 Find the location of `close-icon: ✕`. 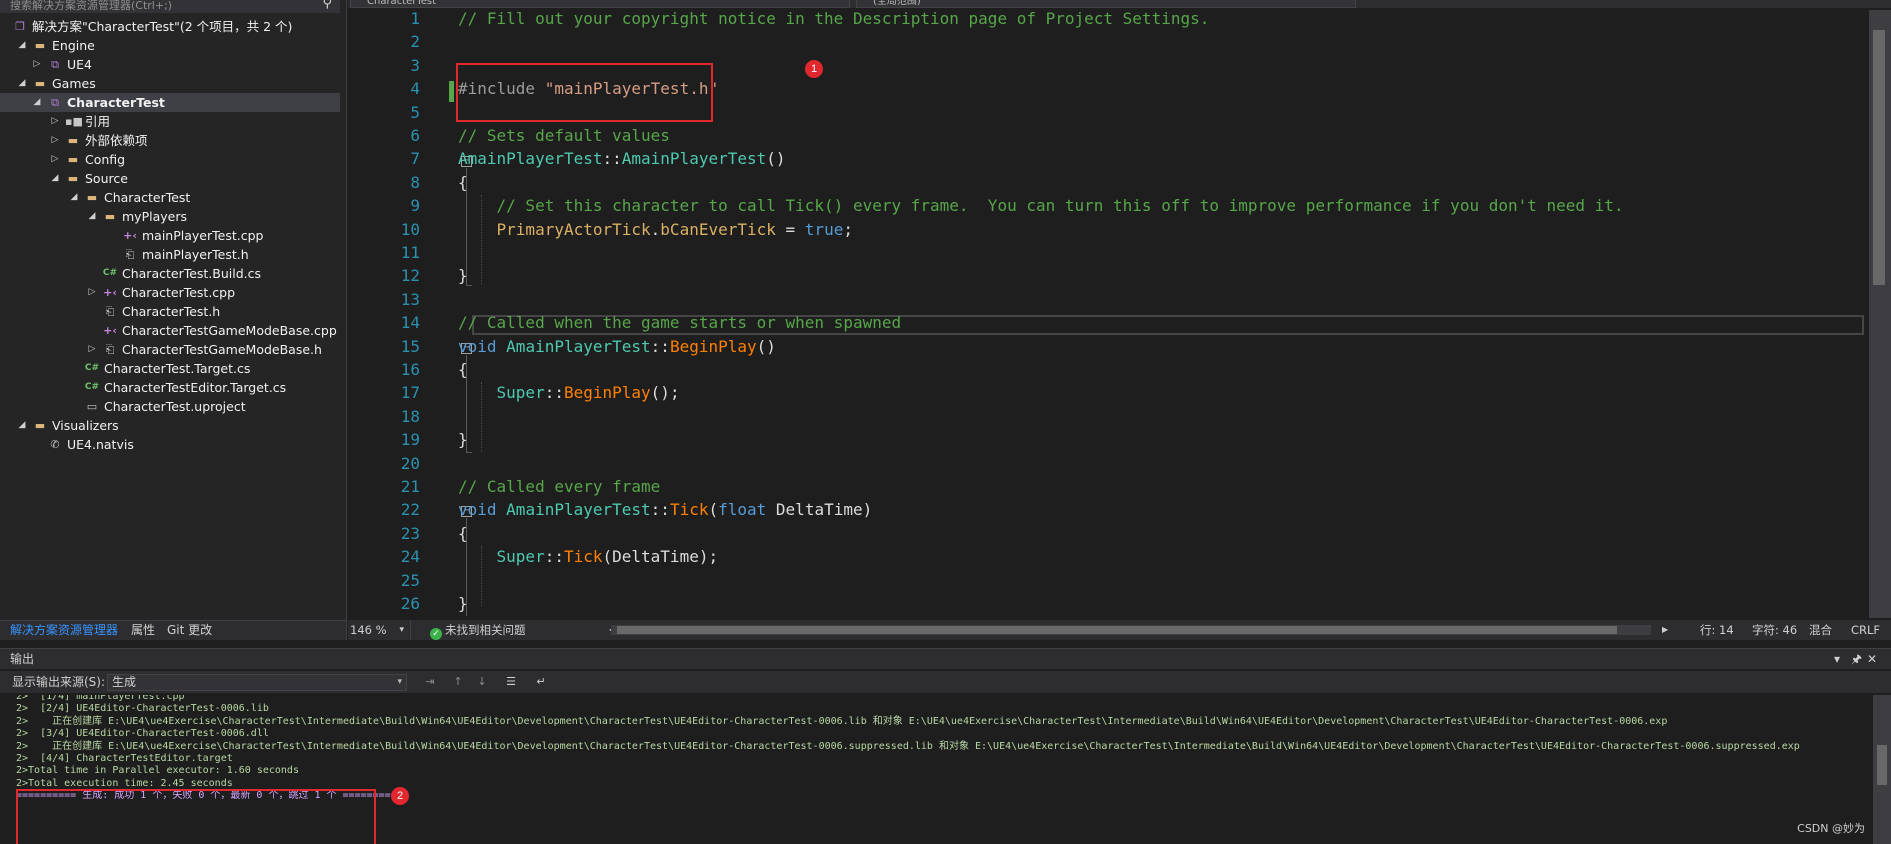

close-icon: ✕ is located at coordinates (1872, 659).